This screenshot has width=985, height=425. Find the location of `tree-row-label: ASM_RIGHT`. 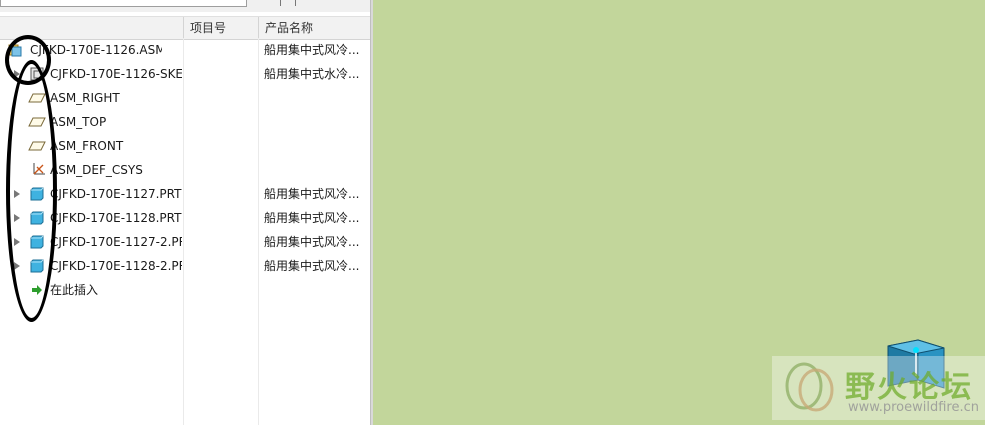

tree-row-label: ASM_RIGHT is located at coordinates (85, 98).